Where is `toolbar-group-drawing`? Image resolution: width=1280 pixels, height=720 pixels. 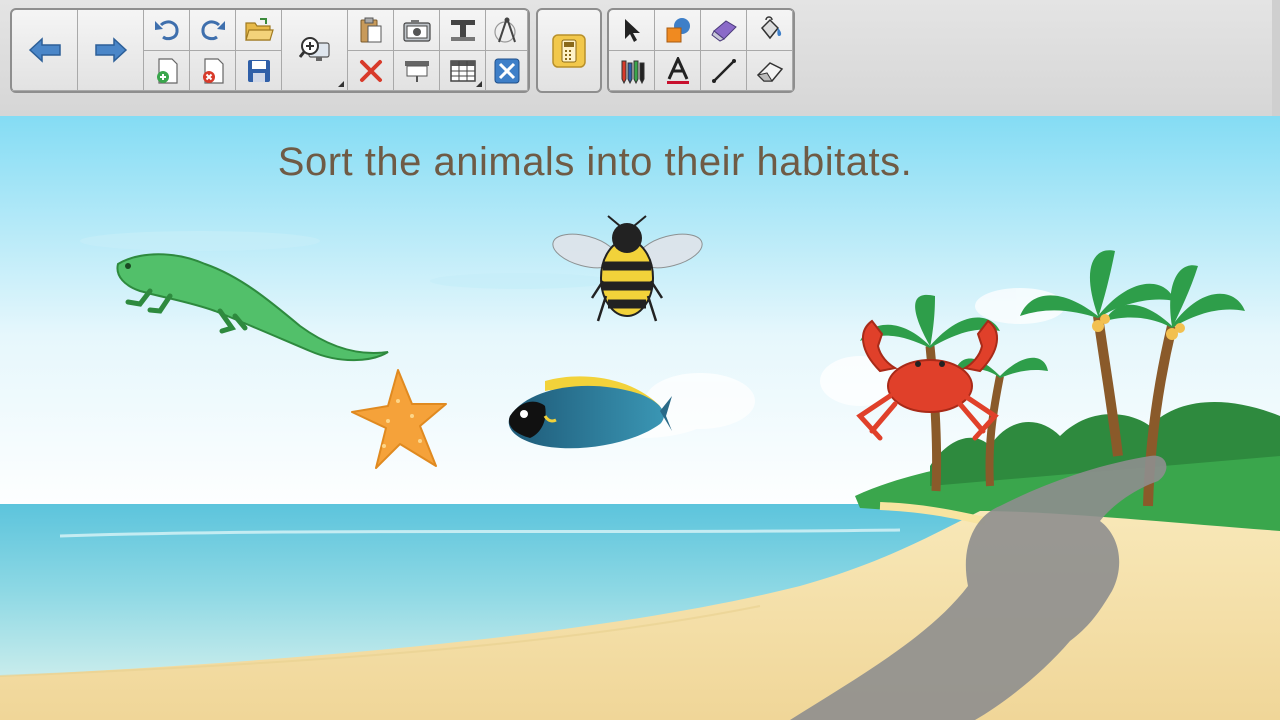 toolbar-group-drawing is located at coordinates (701, 50).